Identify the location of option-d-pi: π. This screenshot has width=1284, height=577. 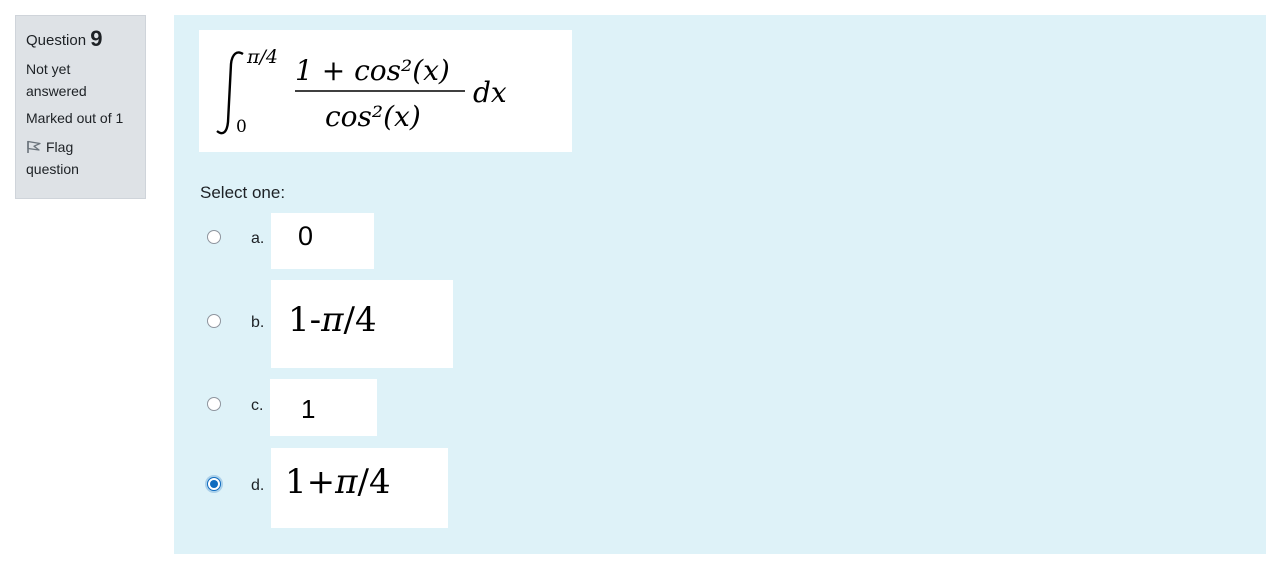
(346, 482).